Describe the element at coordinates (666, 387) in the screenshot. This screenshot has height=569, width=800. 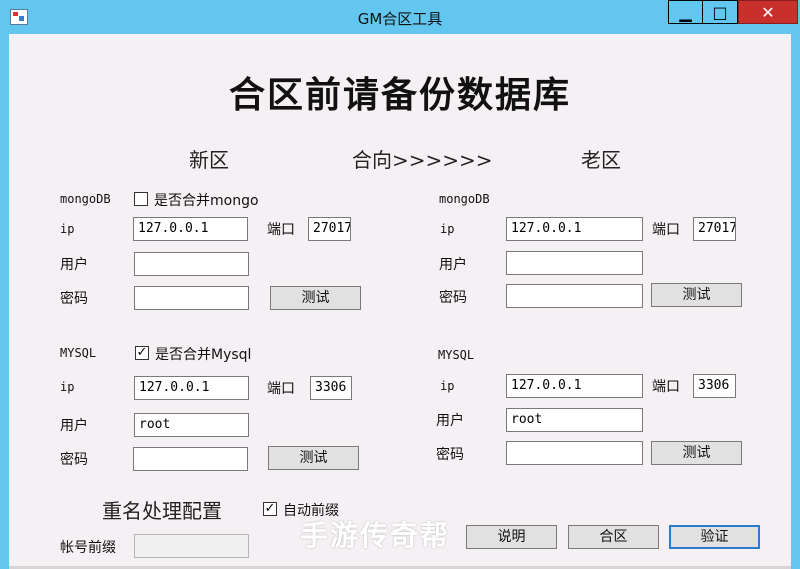
I see `old-mysql-port-label: 端口` at that location.